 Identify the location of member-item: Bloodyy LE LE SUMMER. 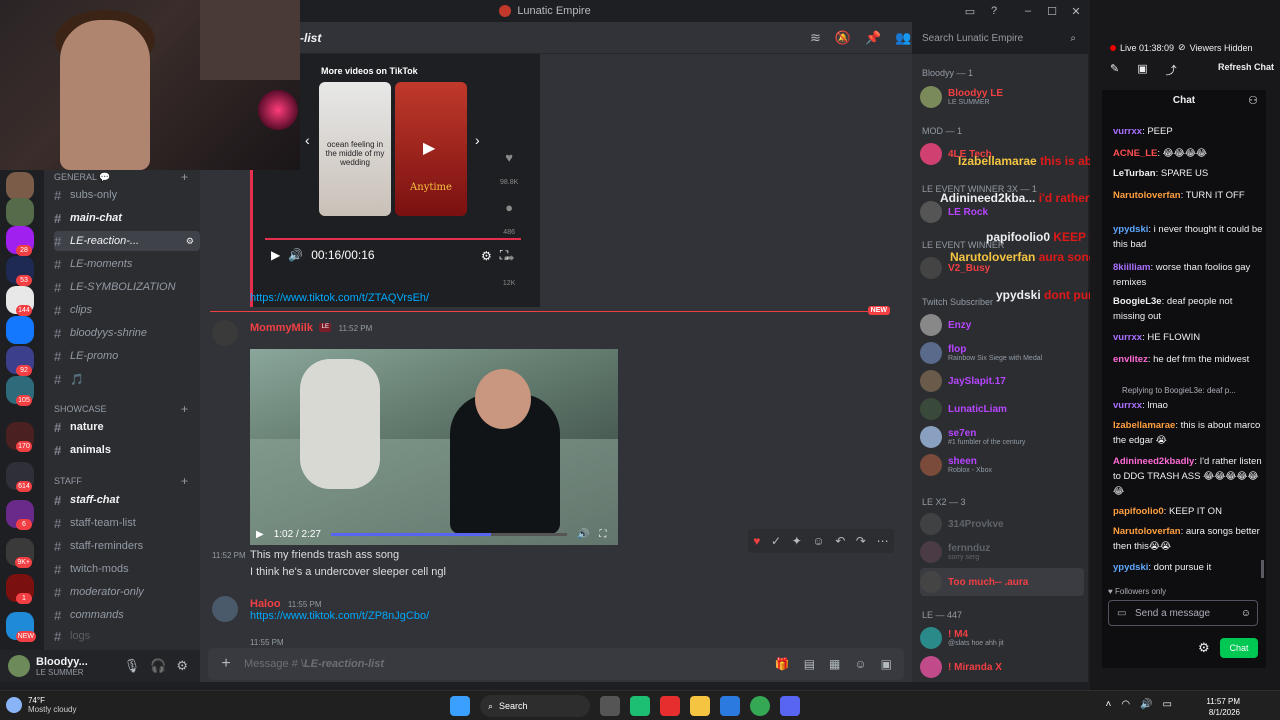
(1002, 97).